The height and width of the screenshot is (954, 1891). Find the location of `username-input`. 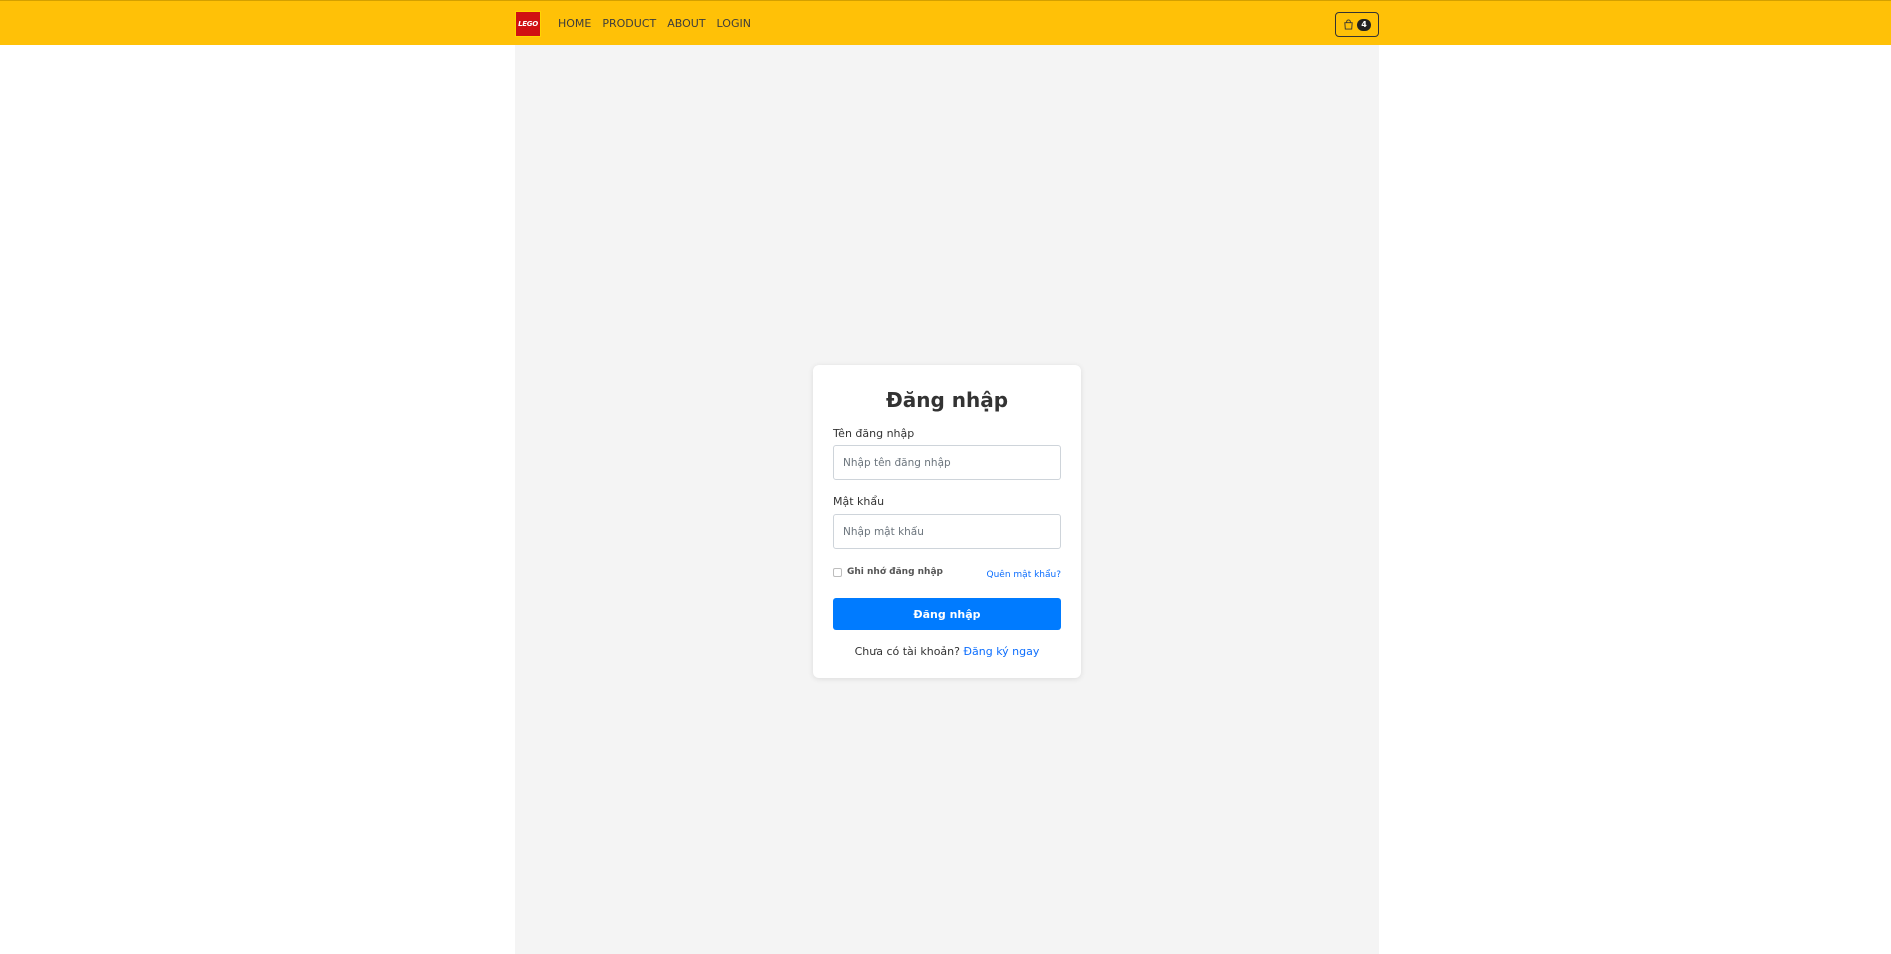

username-input is located at coordinates (947, 462).